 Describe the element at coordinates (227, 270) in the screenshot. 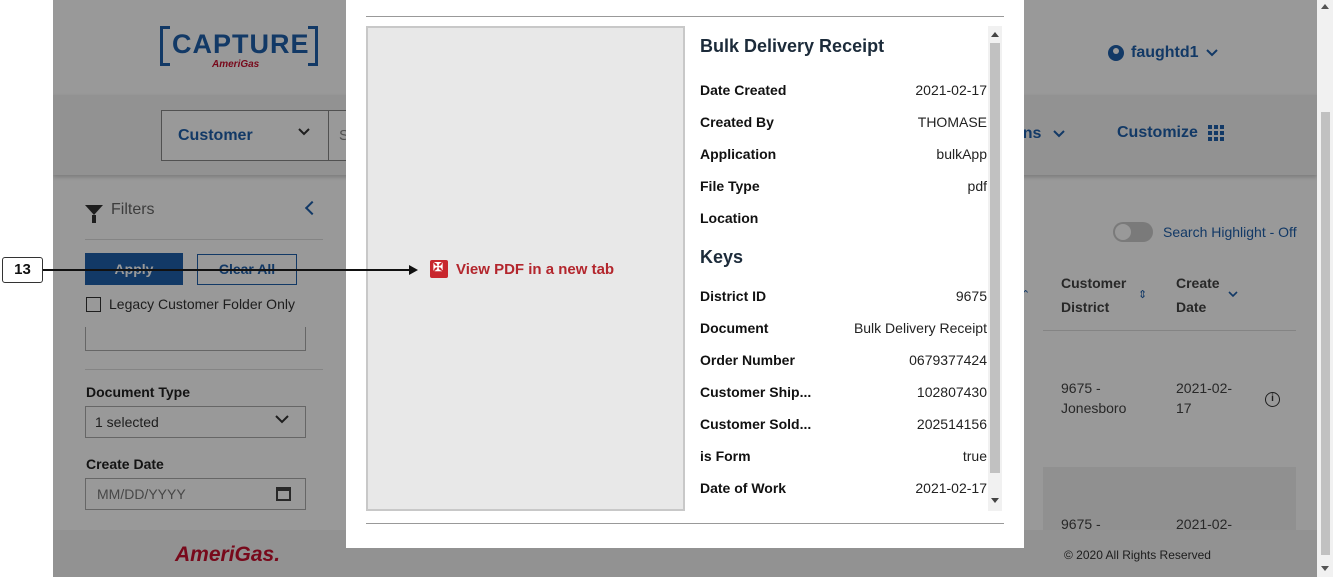

I see `annotation-arrow` at that location.